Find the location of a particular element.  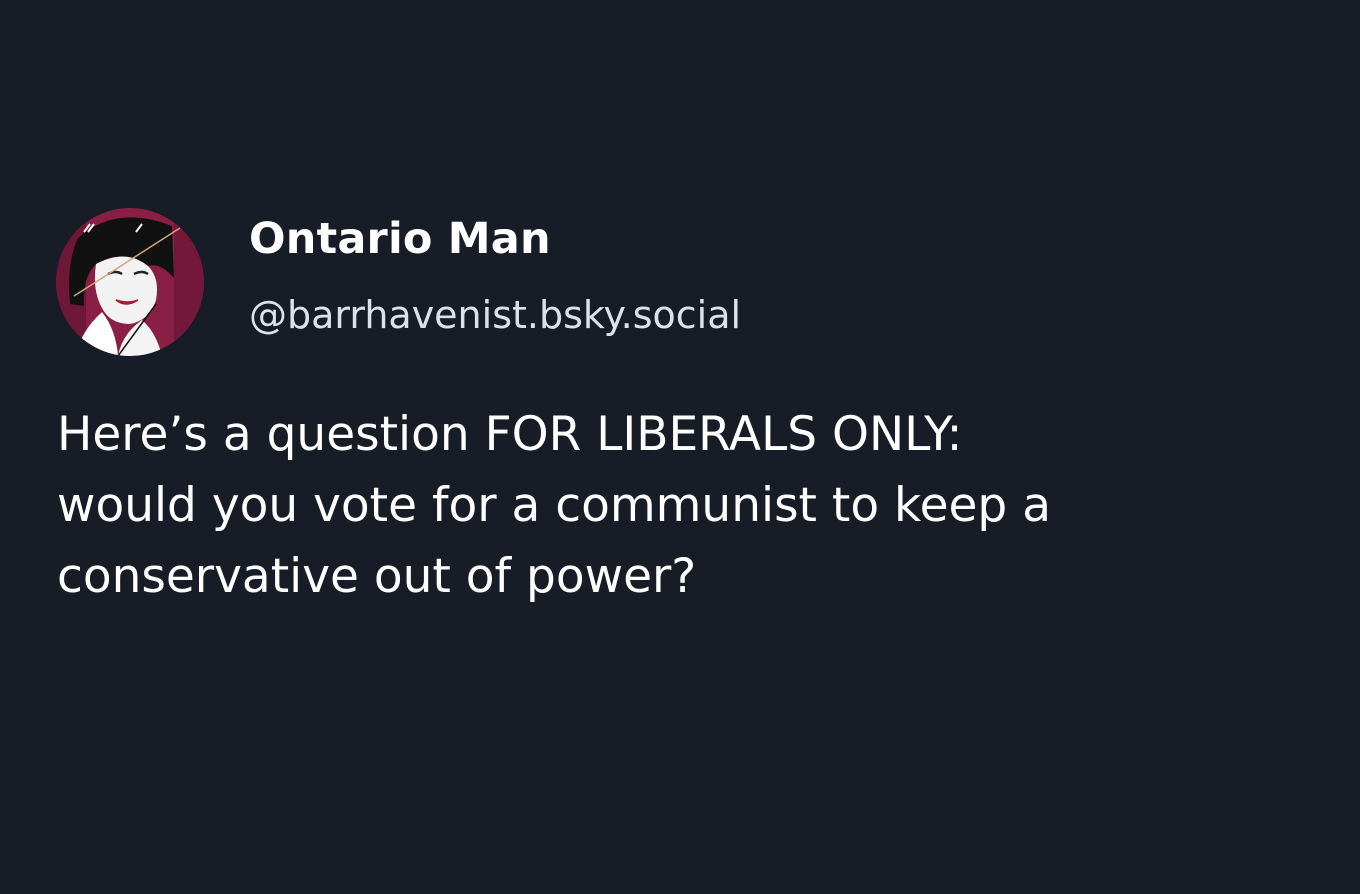

post-text-line: conservative out of power? is located at coordinates (377, 576).